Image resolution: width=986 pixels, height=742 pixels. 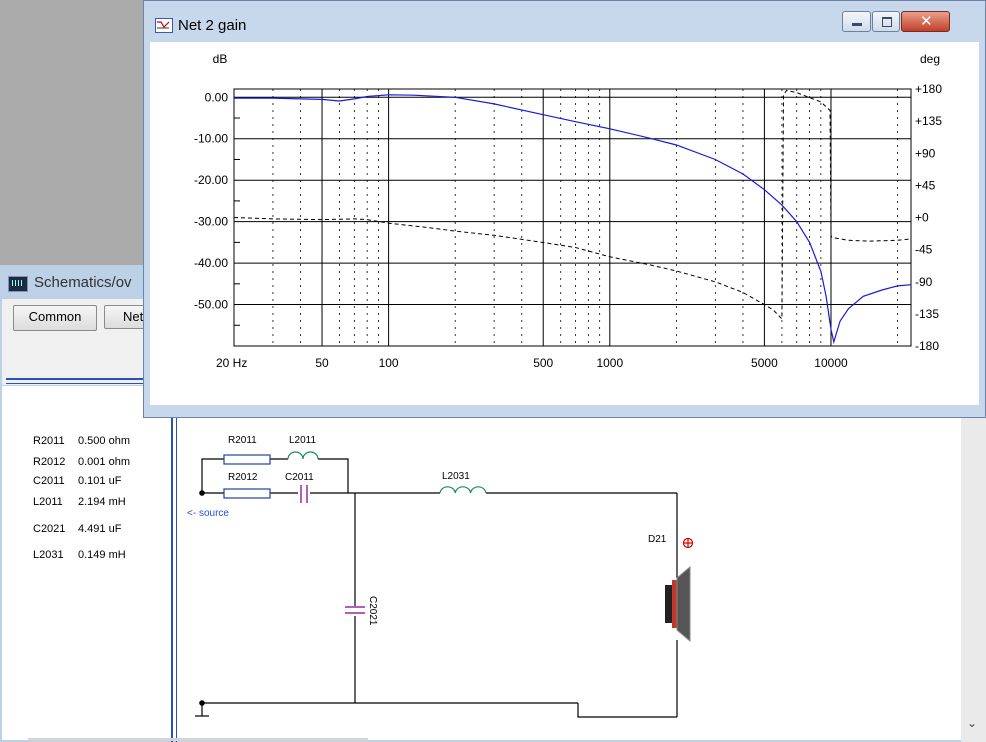 I want to click on y-right-tick-label: +135, so click(x=928, y=121).